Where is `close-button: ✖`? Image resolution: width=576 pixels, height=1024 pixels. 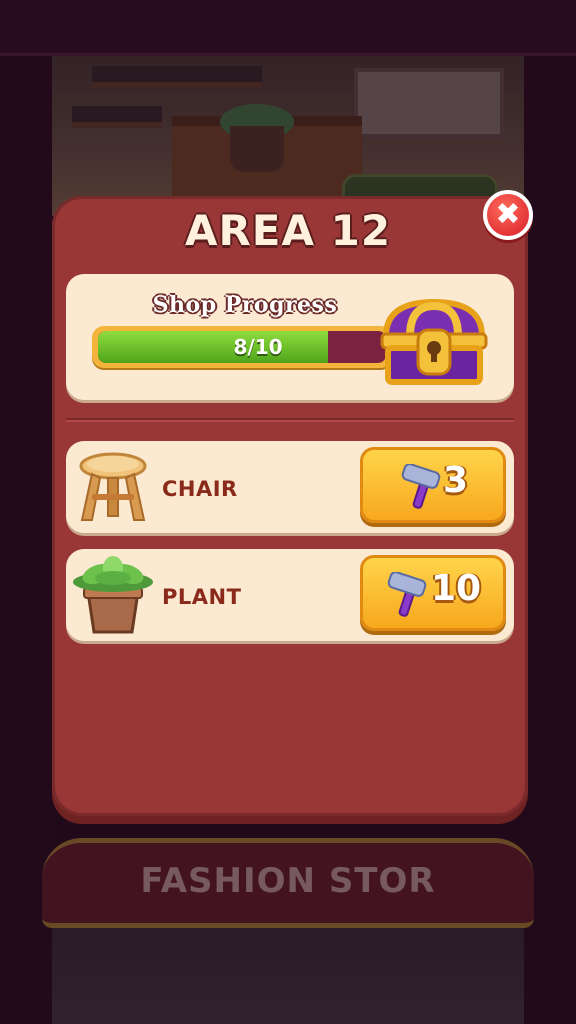 close-button: ✖ is located at coordinates (508, 215).